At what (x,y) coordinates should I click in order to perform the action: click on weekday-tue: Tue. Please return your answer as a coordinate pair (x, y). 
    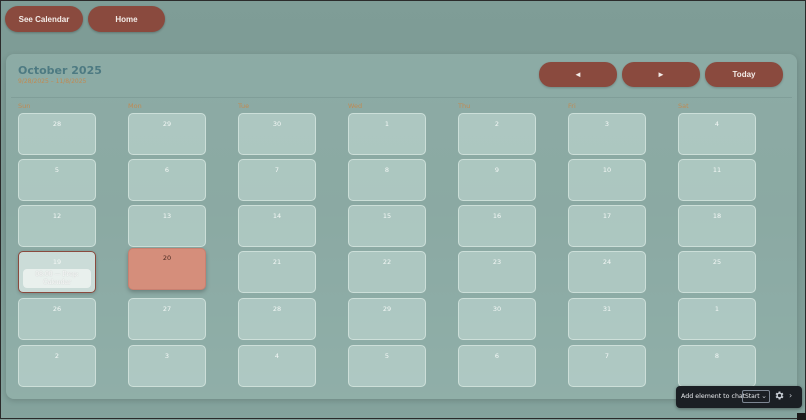
    Looking at the image, I should click on (244, 106).